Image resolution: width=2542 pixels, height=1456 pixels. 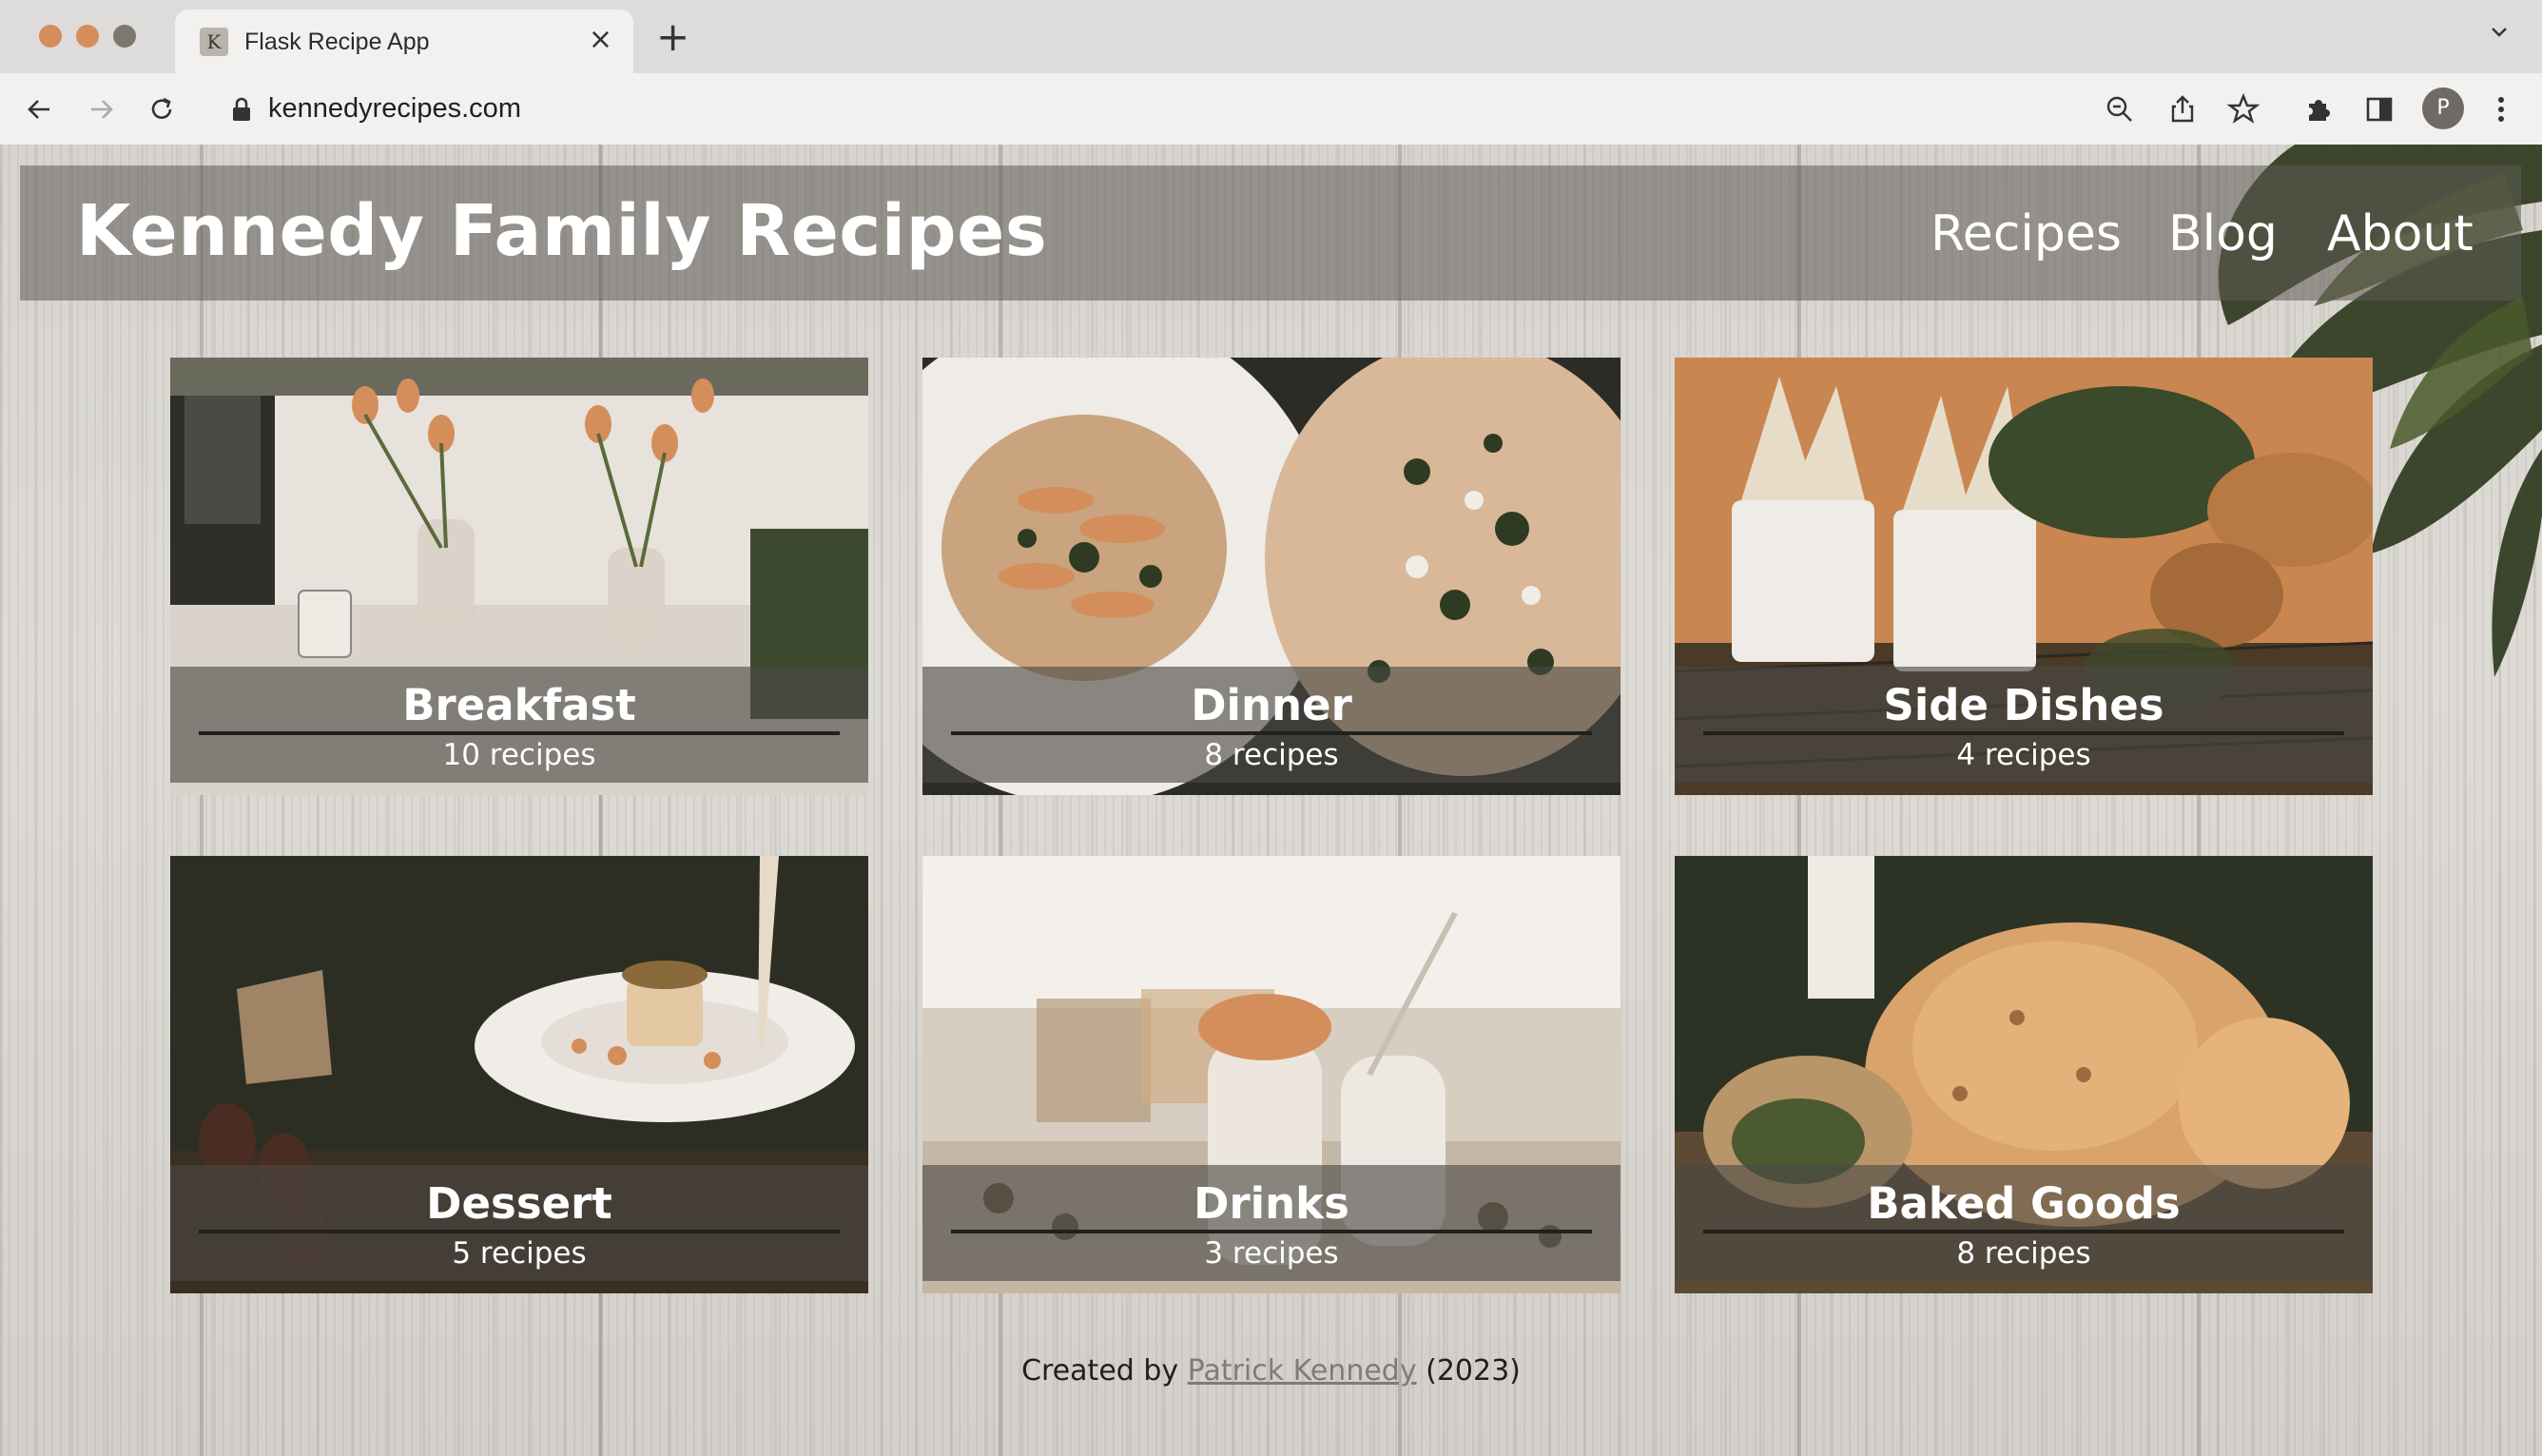 What do you see at coordinates (2400, 234) in the screenshot?
I see `nav-link-about: About` at bounding box center [2400, 234].